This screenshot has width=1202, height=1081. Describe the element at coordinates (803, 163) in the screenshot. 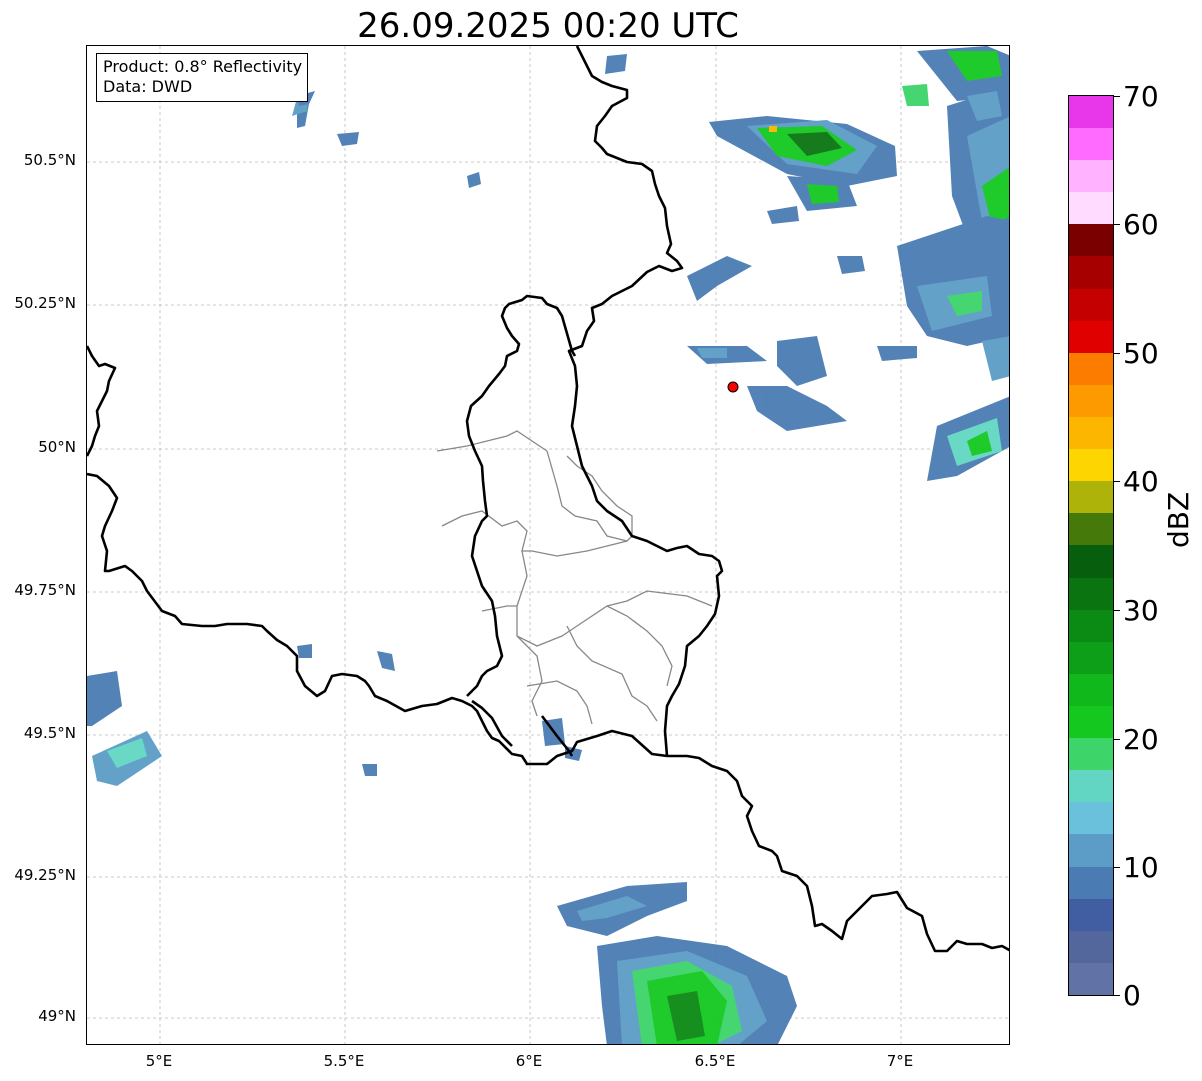

I see `echo-northeast-cluster` at that location.